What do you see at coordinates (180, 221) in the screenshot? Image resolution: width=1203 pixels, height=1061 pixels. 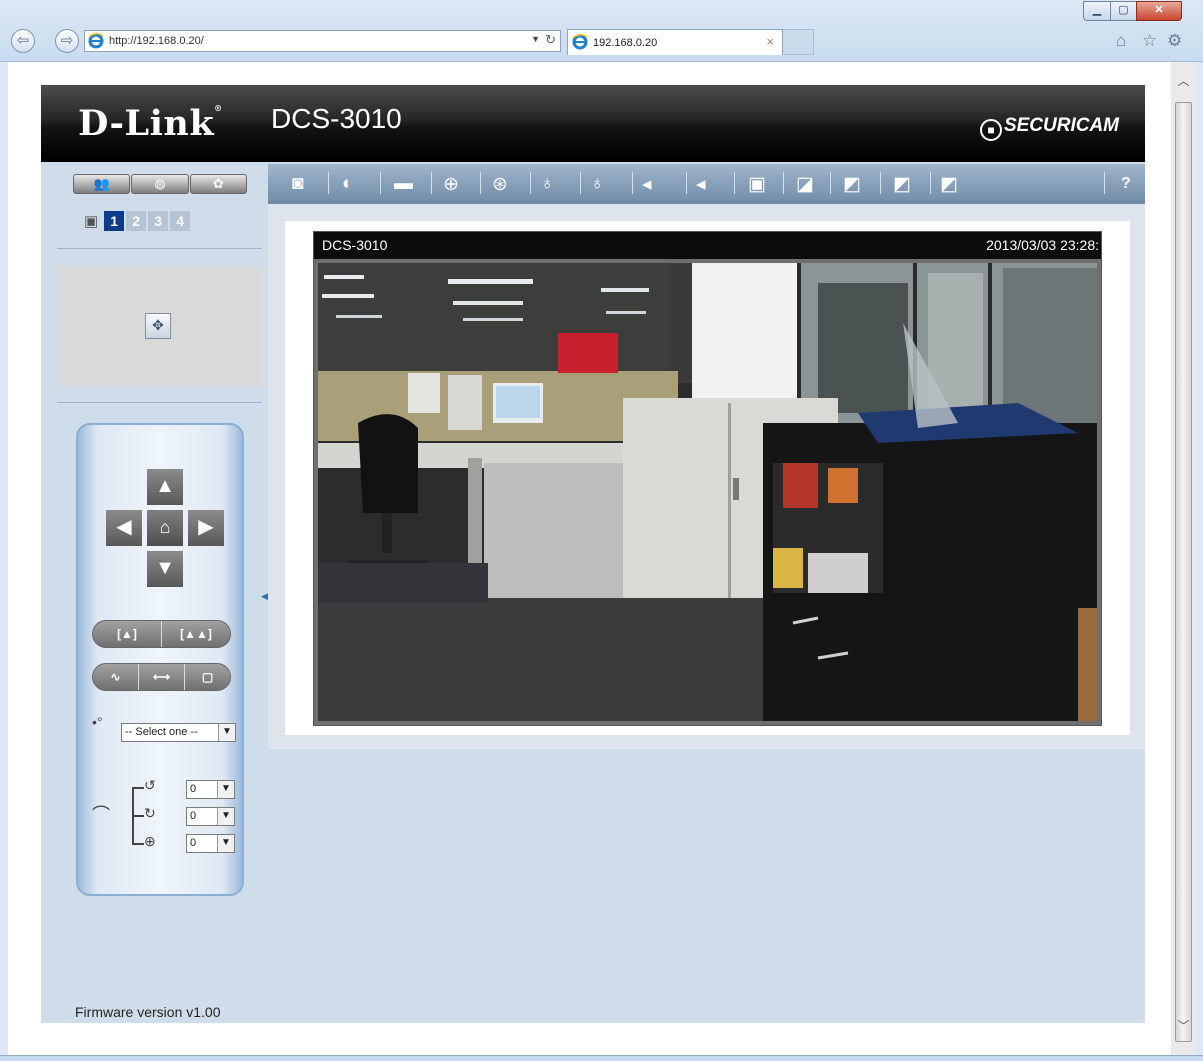 I see `channel-4-button: 4` at bounding box center [180, 221].